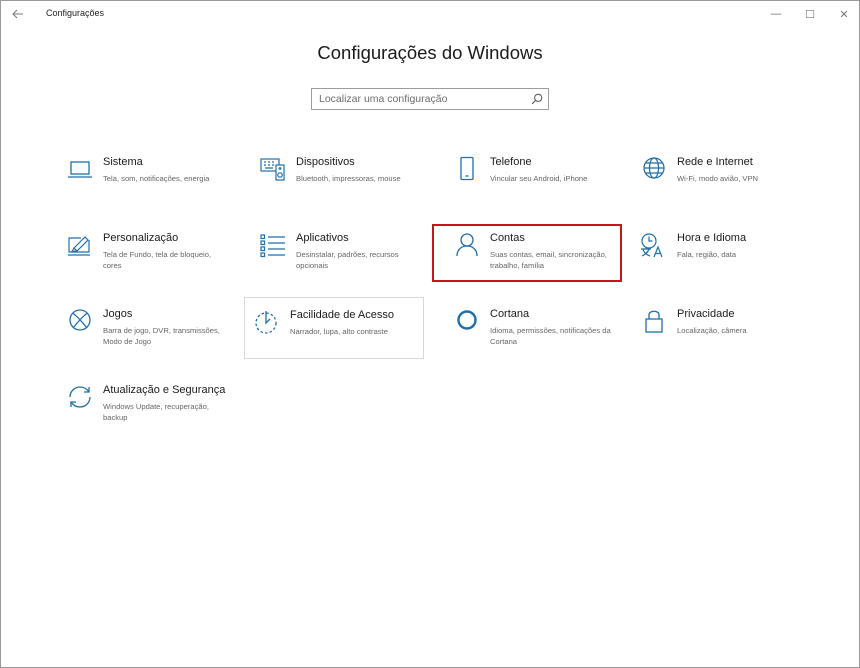  Describe the element at coordinates (715, 162) in the screenshot. I see `tile-name: Rede e Internet` at that location.